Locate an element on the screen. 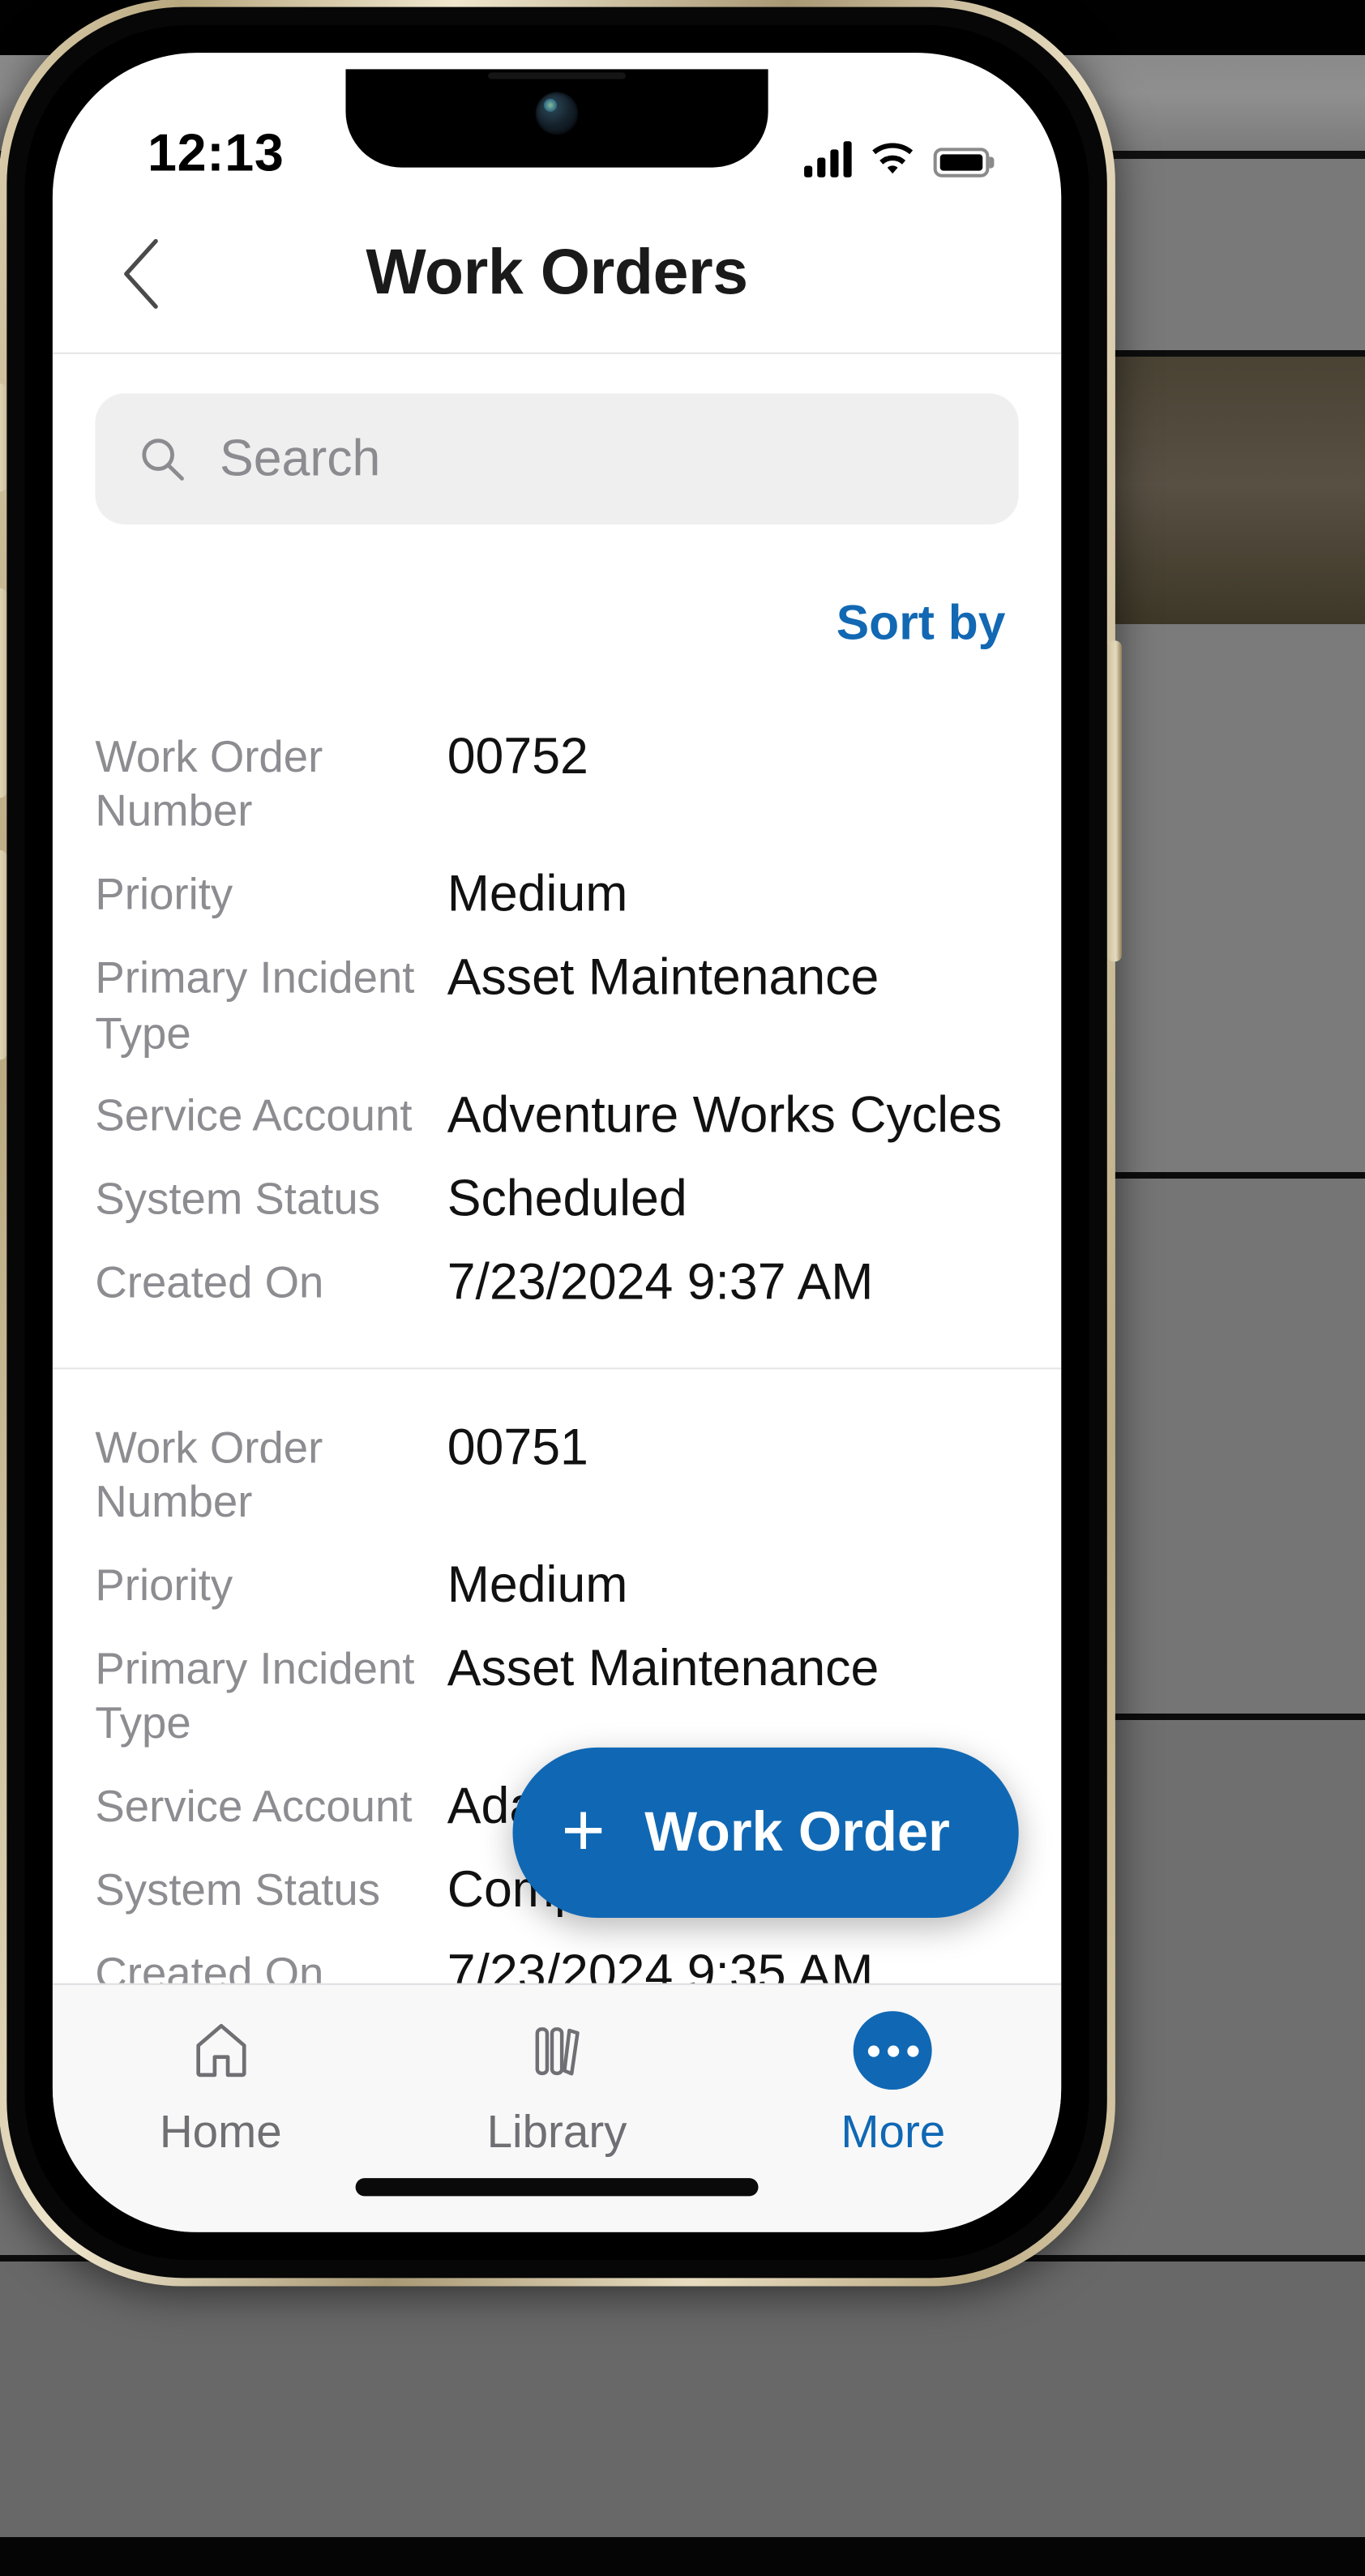  field-row: Service Account Adventure Works Cycles is located at coordinates (557, 1115).